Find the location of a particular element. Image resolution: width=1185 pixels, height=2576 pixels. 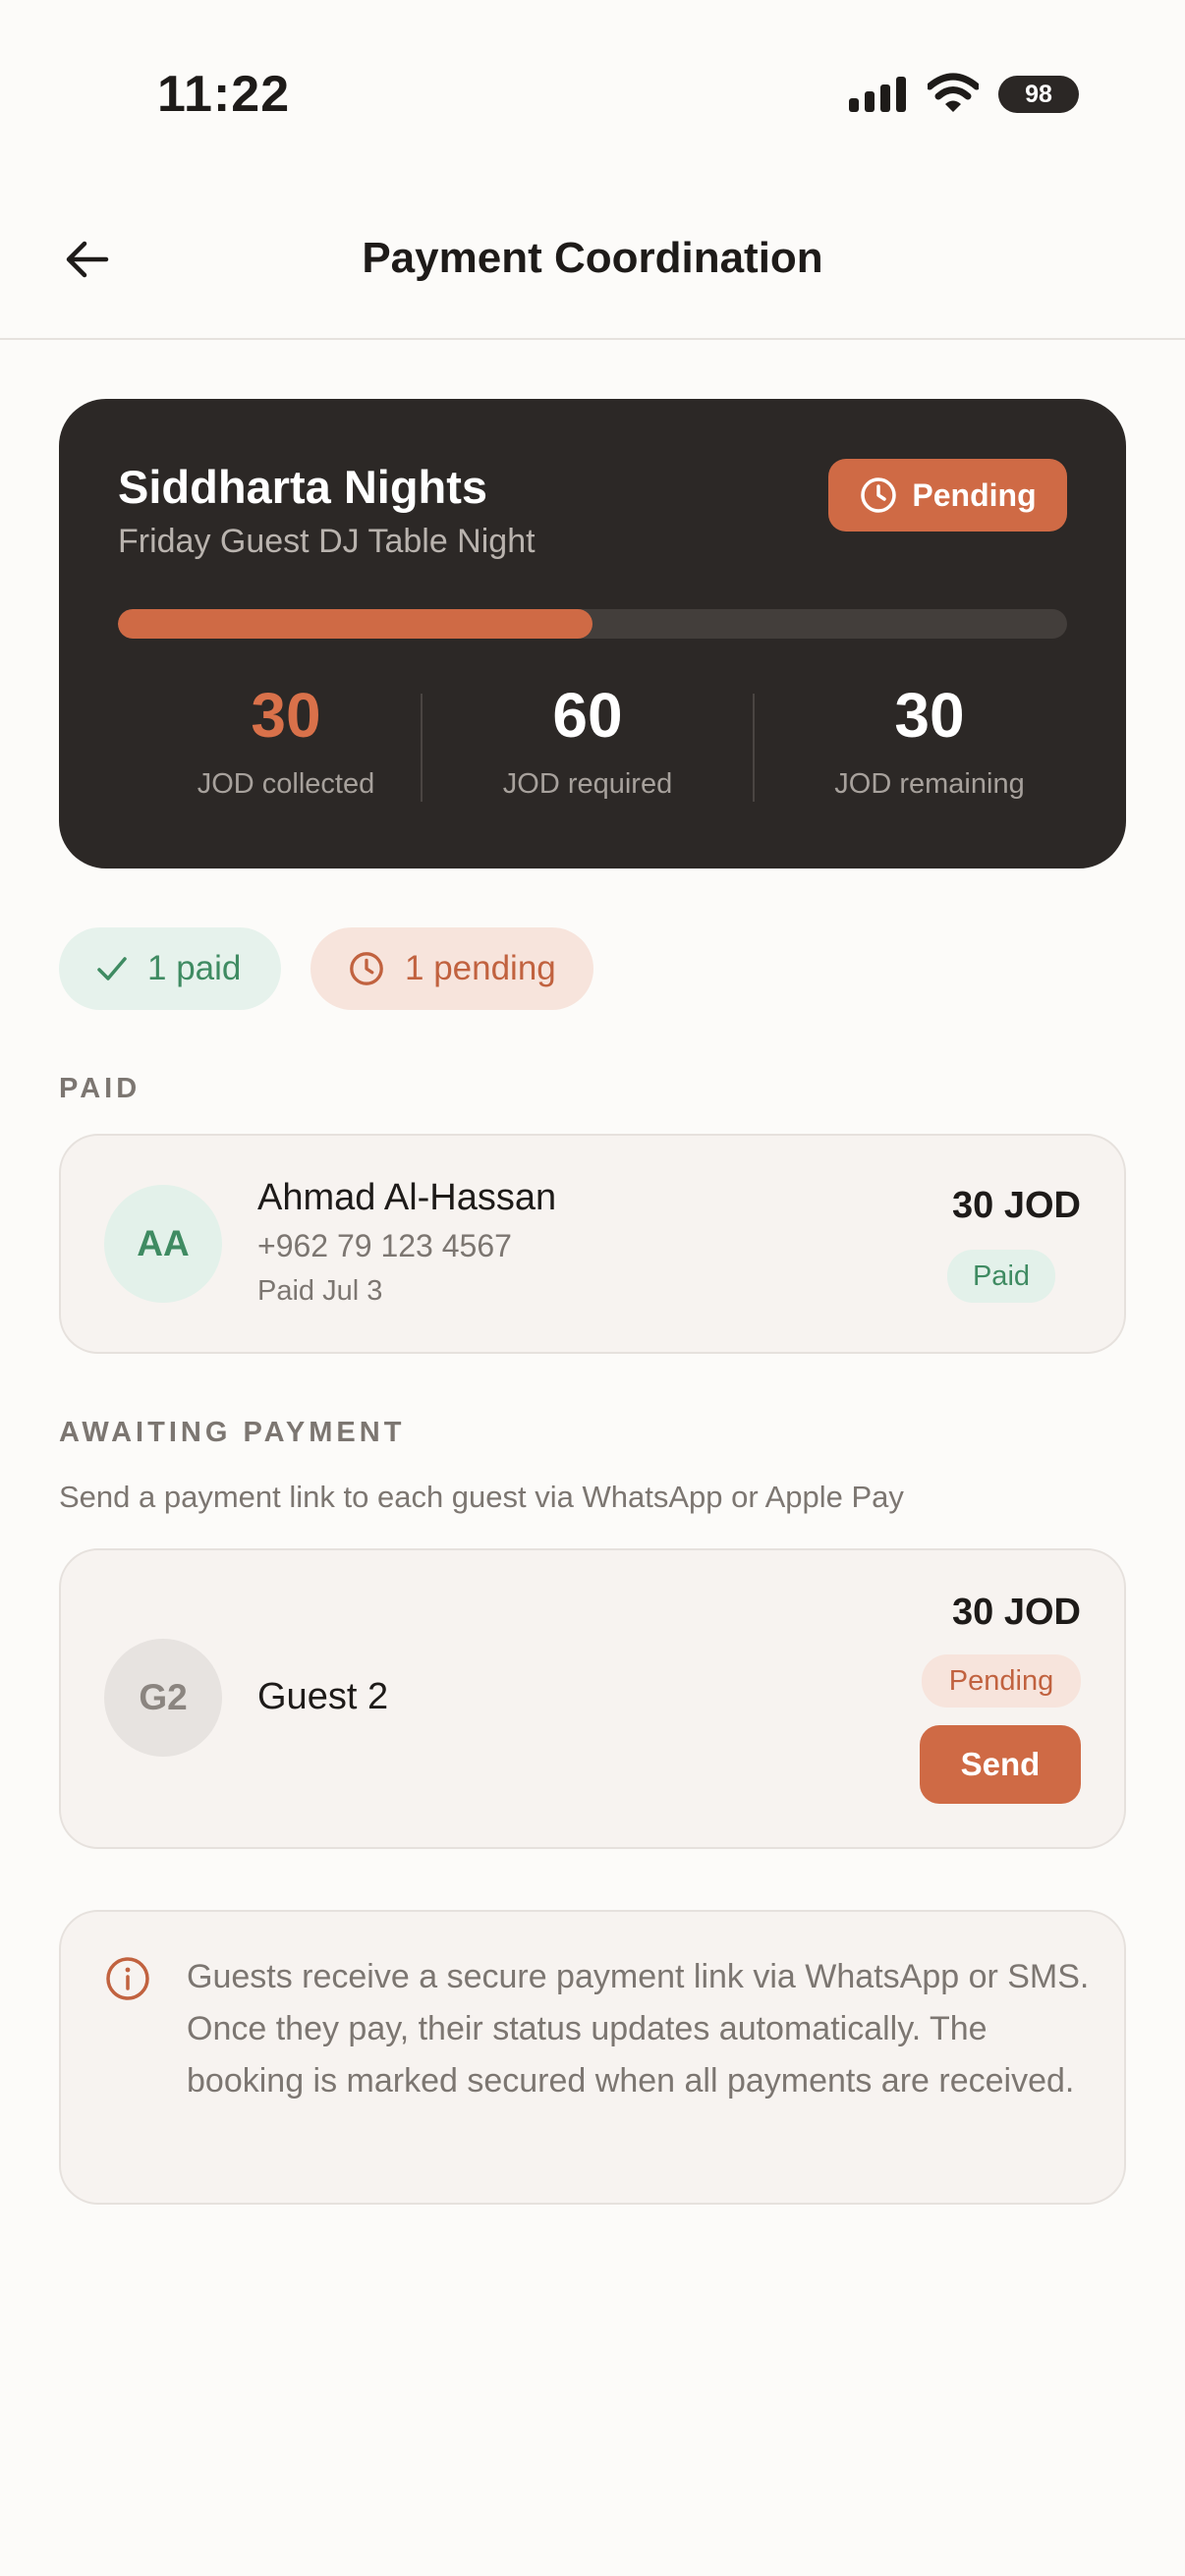

stat-collected-label: JOD collected is located at coordinates (286, 784).